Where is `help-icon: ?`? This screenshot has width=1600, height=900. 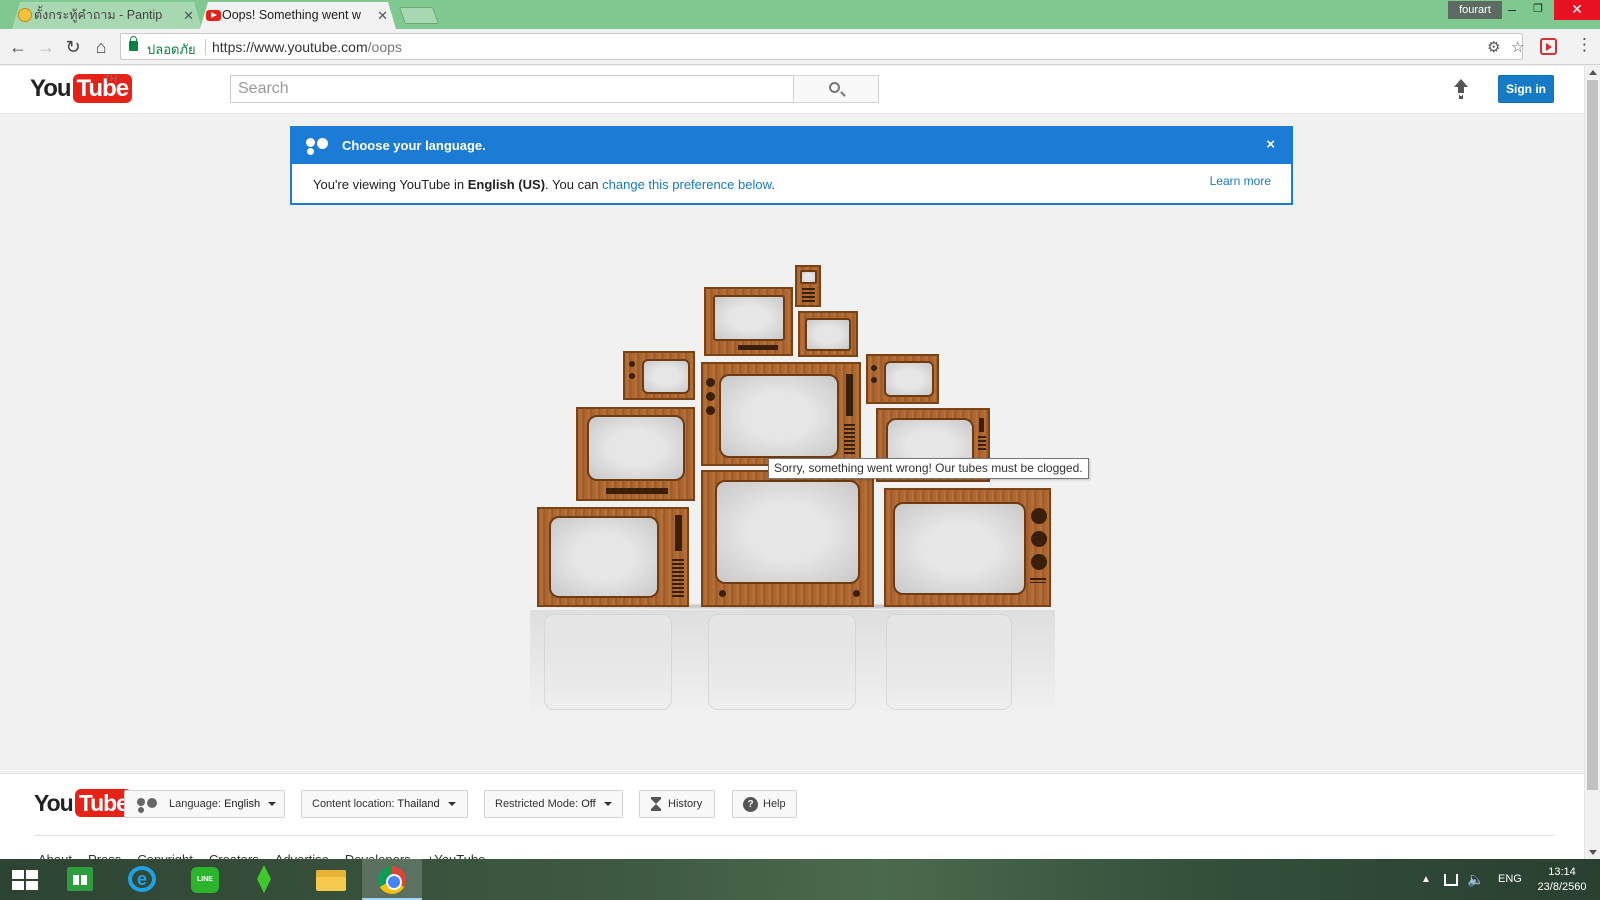 help-icon: ? is located at coordinates (750, 804).